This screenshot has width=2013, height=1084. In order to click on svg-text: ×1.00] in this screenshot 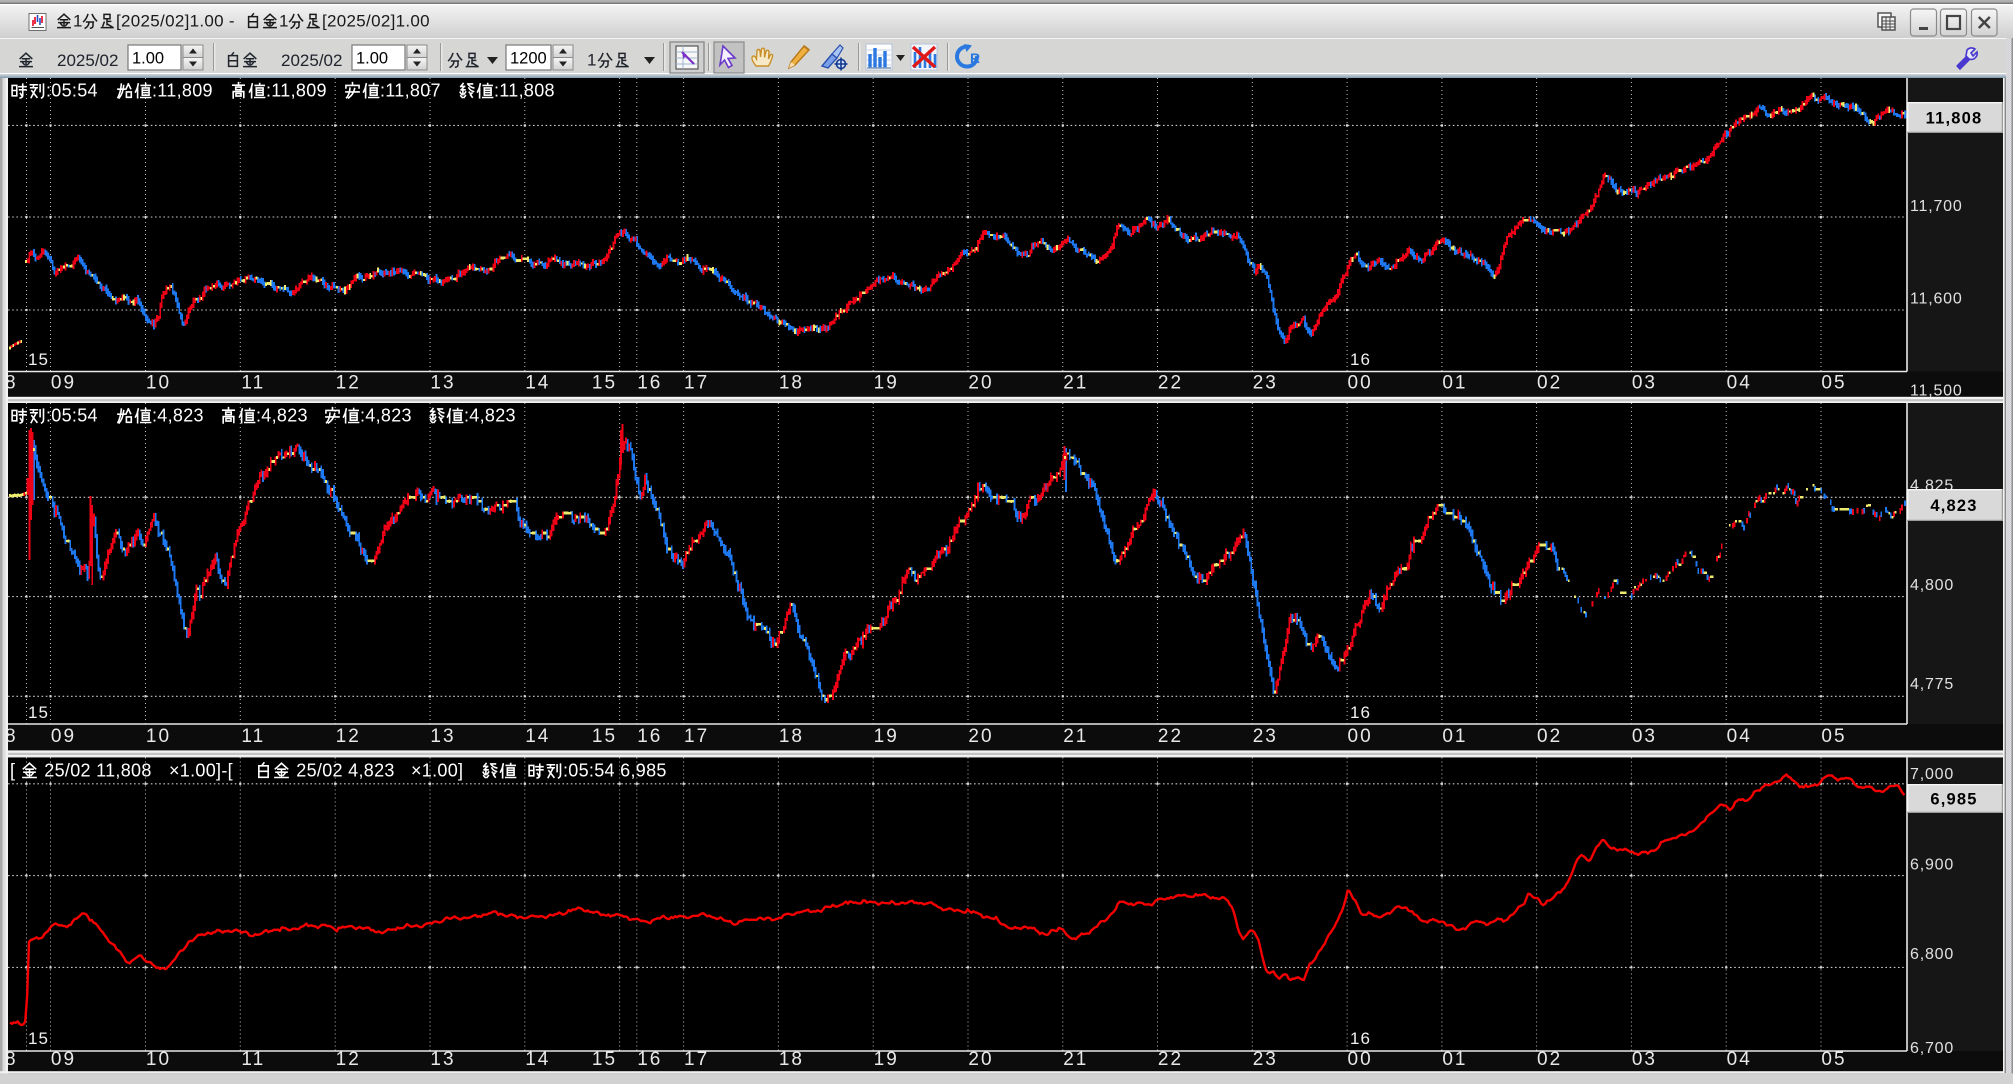, I will do `click(437, 771)`.